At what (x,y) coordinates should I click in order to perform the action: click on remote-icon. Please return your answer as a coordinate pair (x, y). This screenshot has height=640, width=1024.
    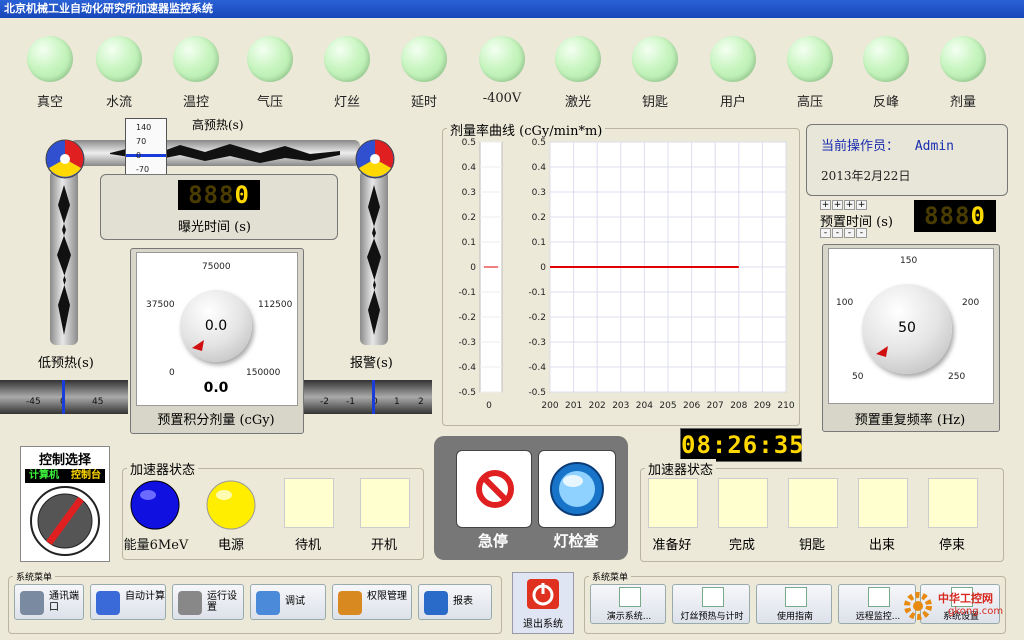
    Looking at the image, I should click on (879, 597).